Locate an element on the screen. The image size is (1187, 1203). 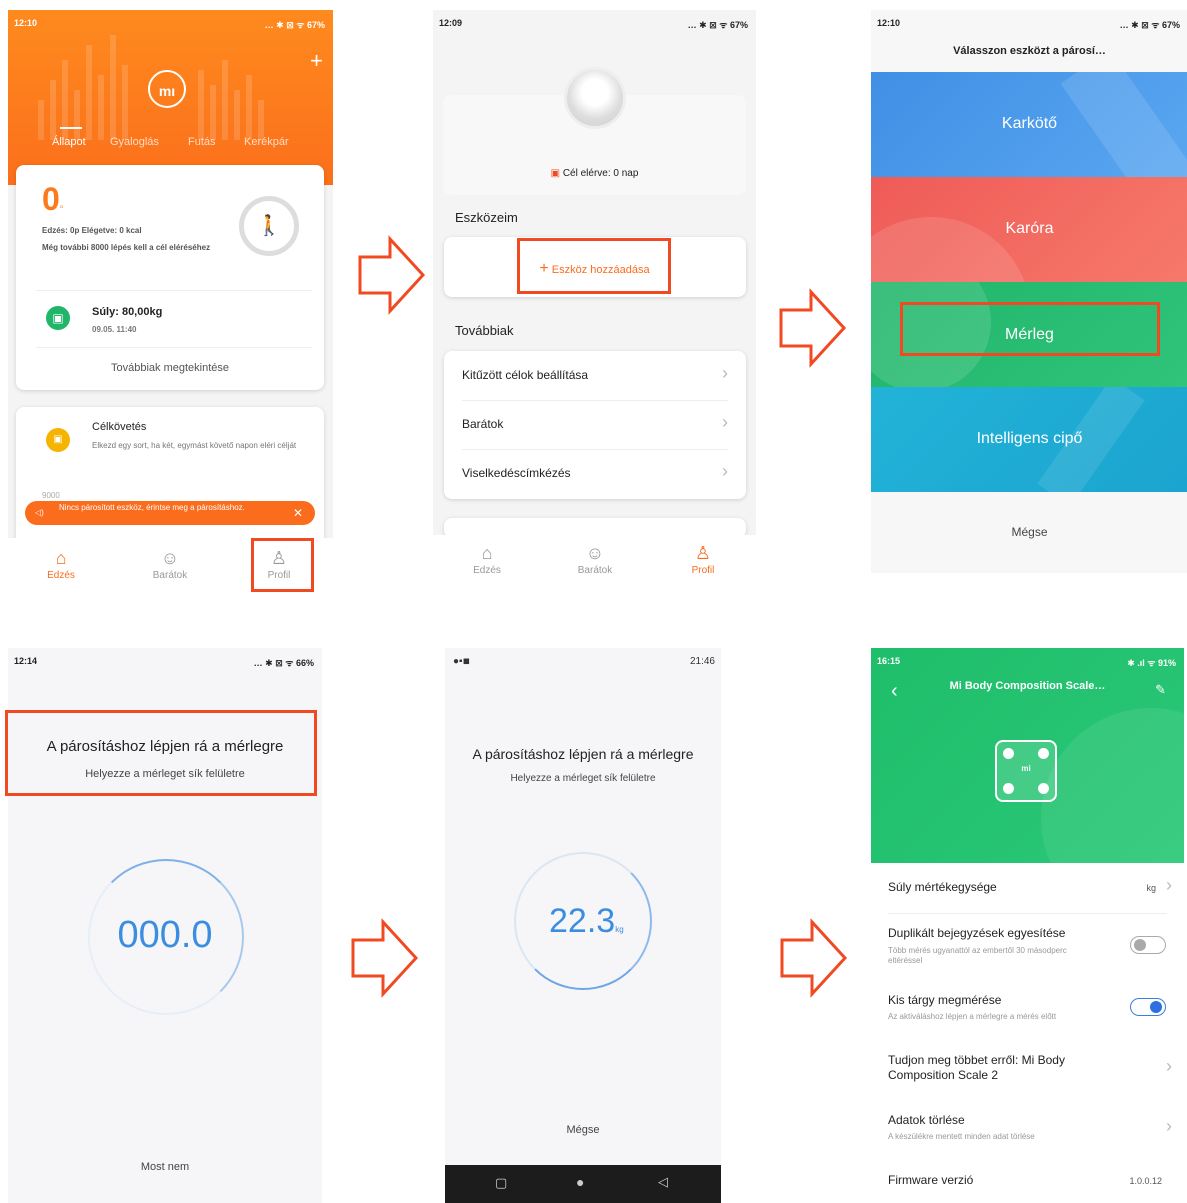
row-label: Súly mértékegysége is located at coordinates (942, 887).